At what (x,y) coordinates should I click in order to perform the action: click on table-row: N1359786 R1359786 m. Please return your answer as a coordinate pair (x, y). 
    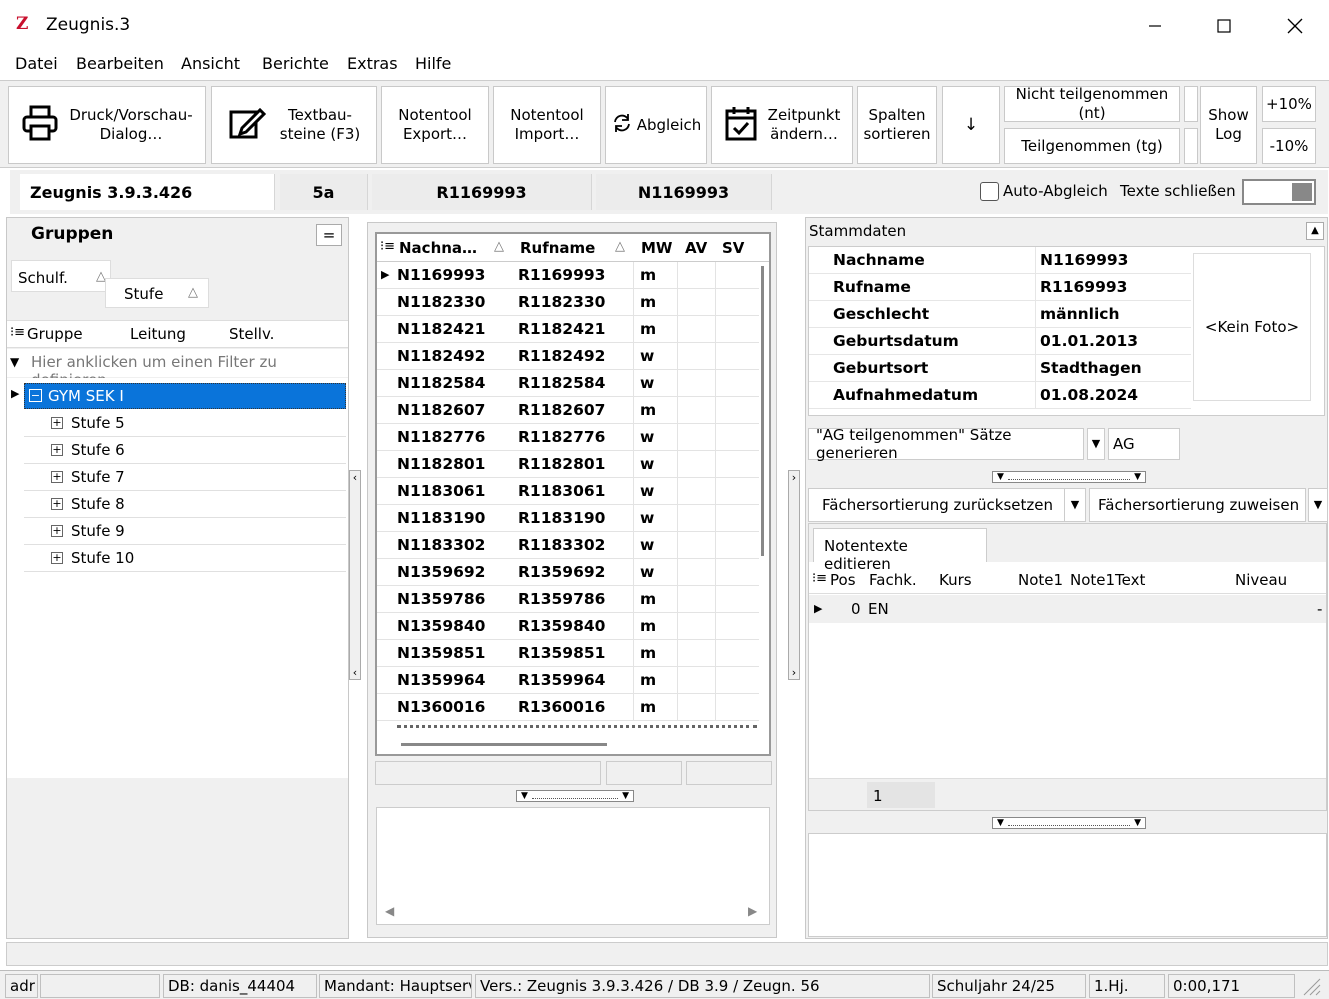
    Looking at the image, I should click on (568, 599).